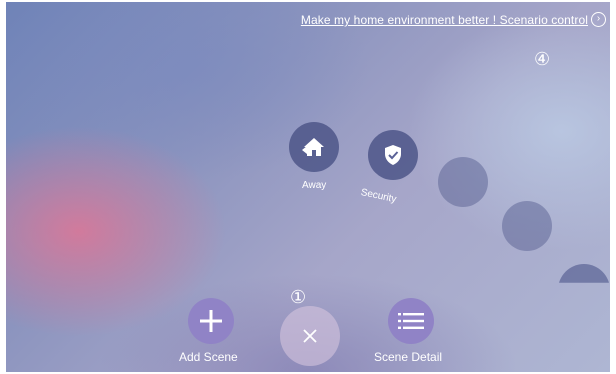 Image resolution: width=616 pixels, height=374 pixels. What do you see at coordinates (598, 19) in the screenshot?
I see `chevron-right-circle-icon: ›` at bounding box center [598, 19].